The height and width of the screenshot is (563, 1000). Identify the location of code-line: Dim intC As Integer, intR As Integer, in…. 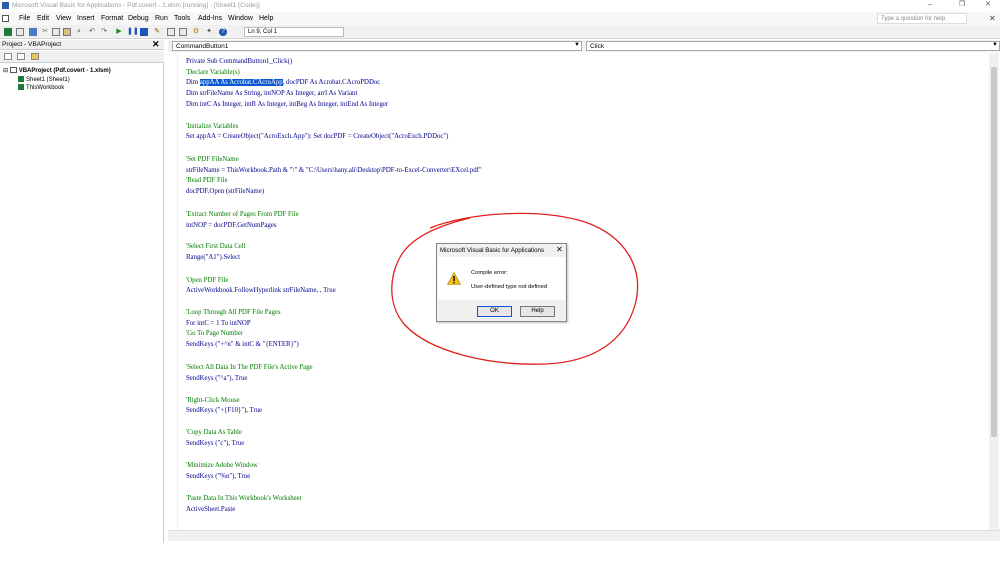
(287, 104).